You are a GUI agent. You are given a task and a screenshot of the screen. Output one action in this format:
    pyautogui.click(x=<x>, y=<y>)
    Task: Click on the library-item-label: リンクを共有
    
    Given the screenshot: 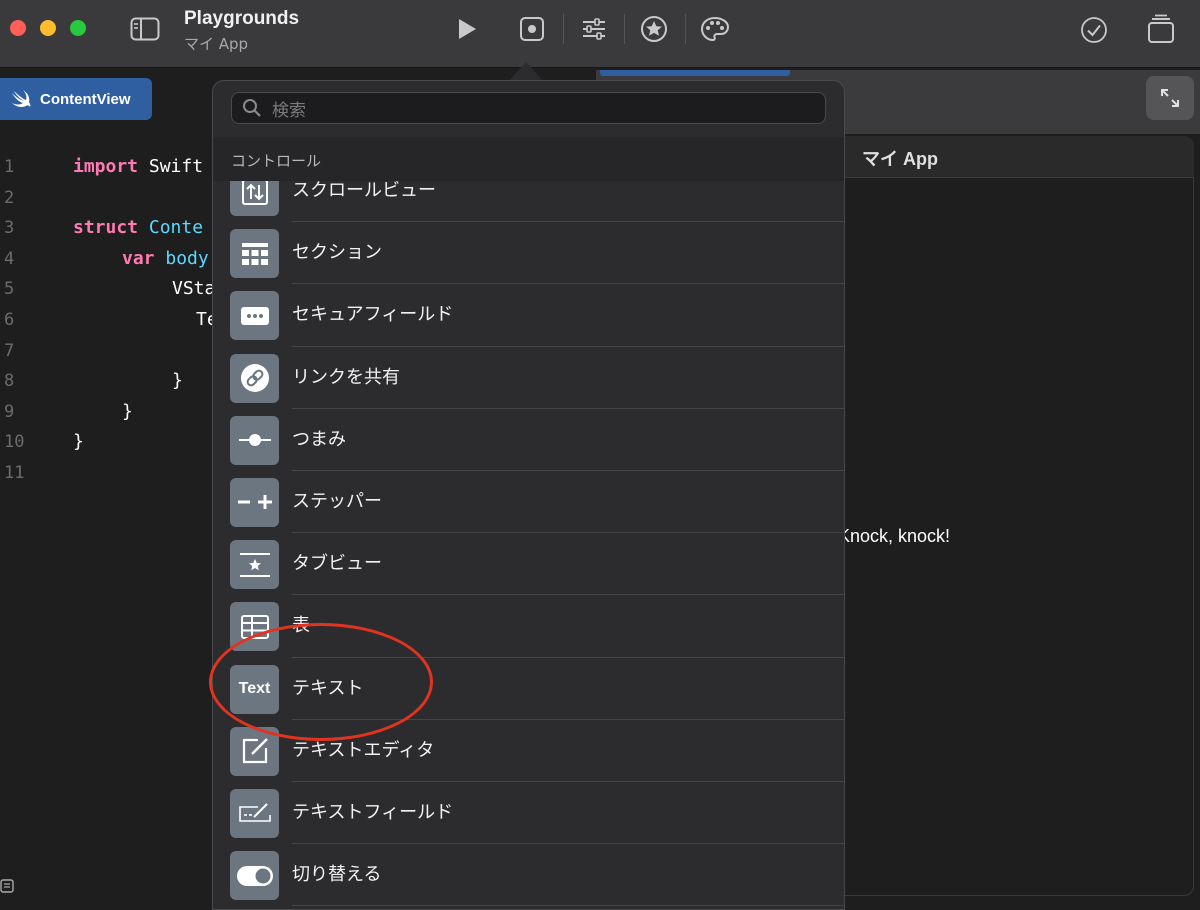 What is the action you would take?
    pyautogui.click(x=346, y=377)
    